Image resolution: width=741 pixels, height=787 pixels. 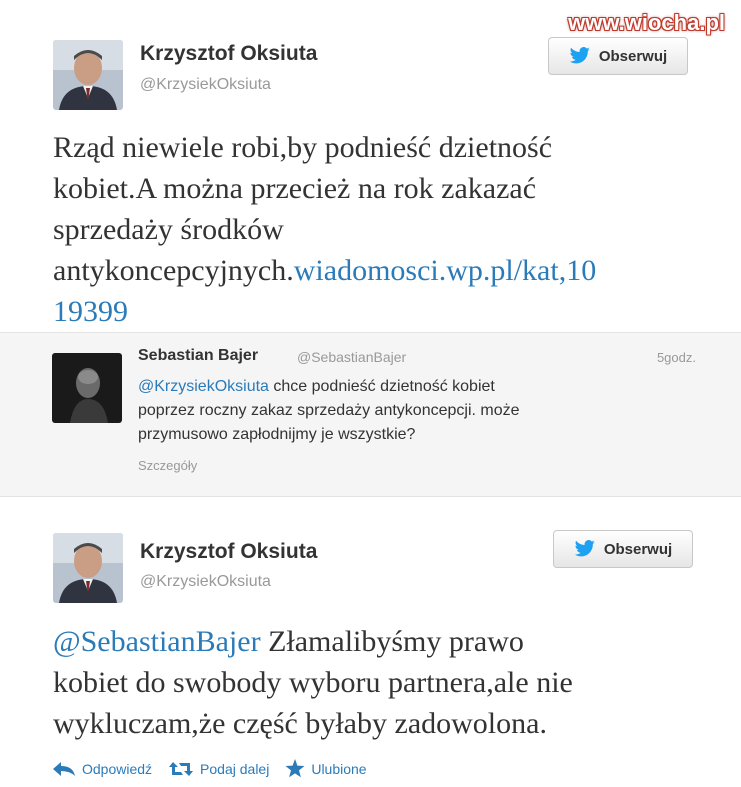 What do you see at coordinates (295, 768) in the screenshot?
I see `star-icon` at bounding box center [295, 768].